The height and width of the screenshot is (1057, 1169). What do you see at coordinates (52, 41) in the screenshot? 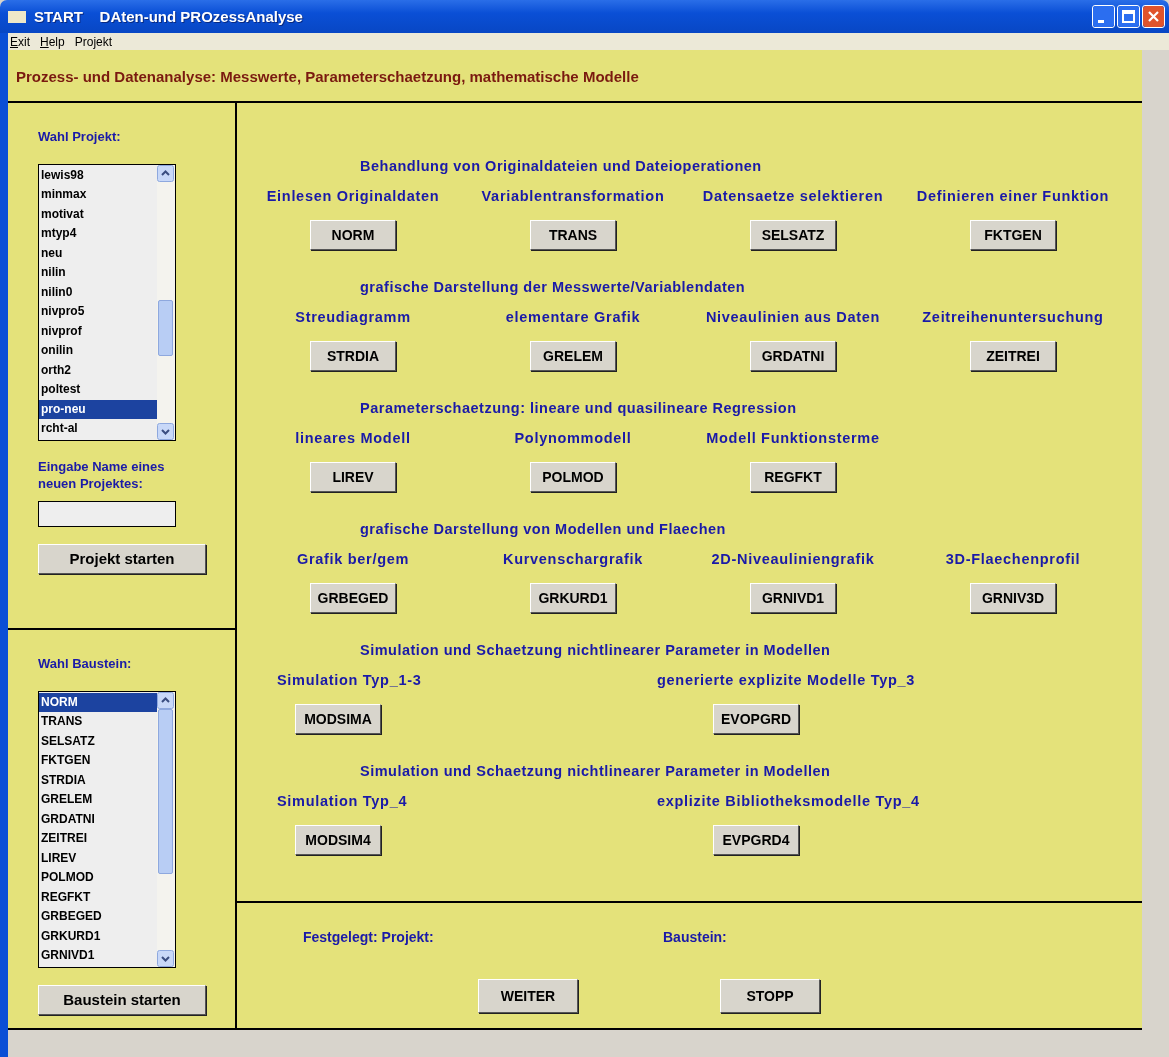
I see `menu-item: Help` at bounding box center [52, 41].